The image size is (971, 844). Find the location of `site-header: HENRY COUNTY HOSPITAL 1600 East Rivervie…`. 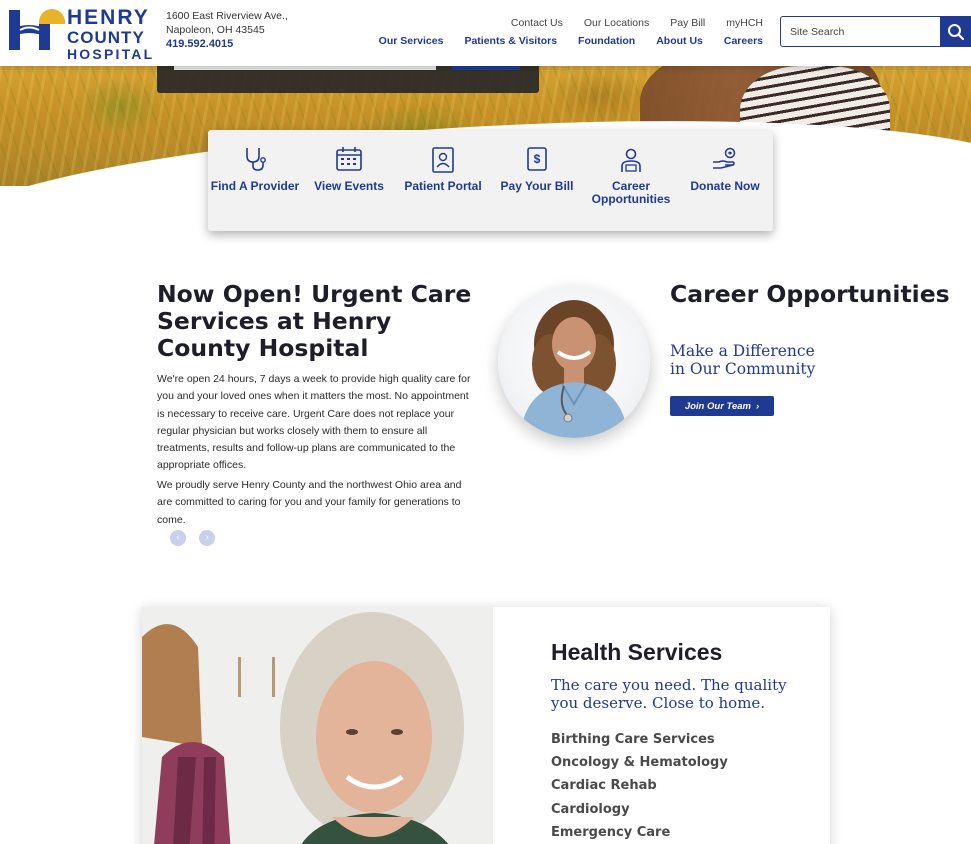

site-header: HENRY COUNTY HOSPITAL 1600 East Rivervie… is located at coordinates (485, 33).